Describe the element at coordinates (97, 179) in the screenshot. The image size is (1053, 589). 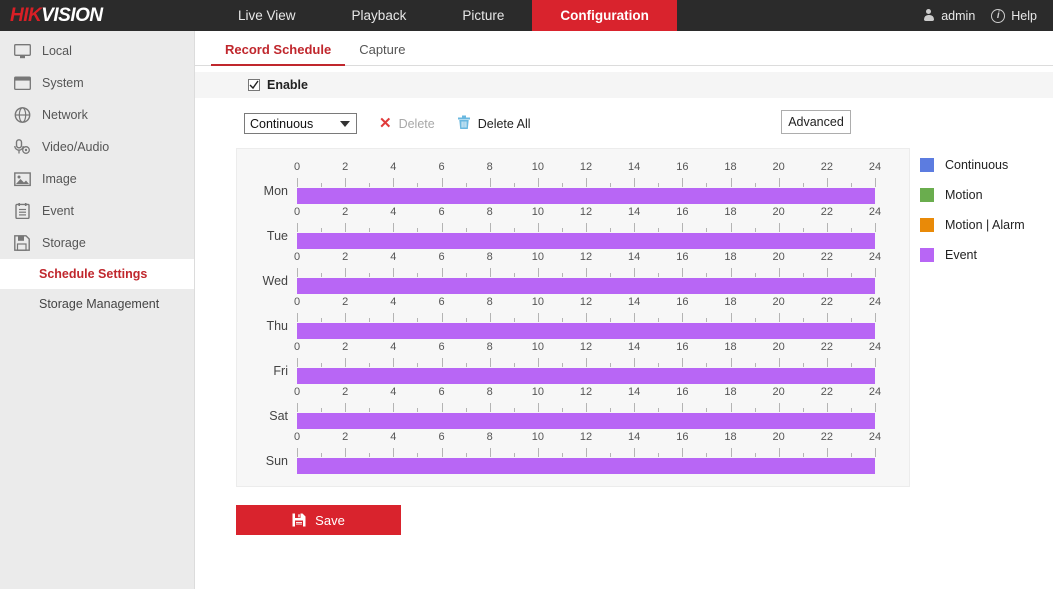
I see `sidebar-item-image: Image` at that location.